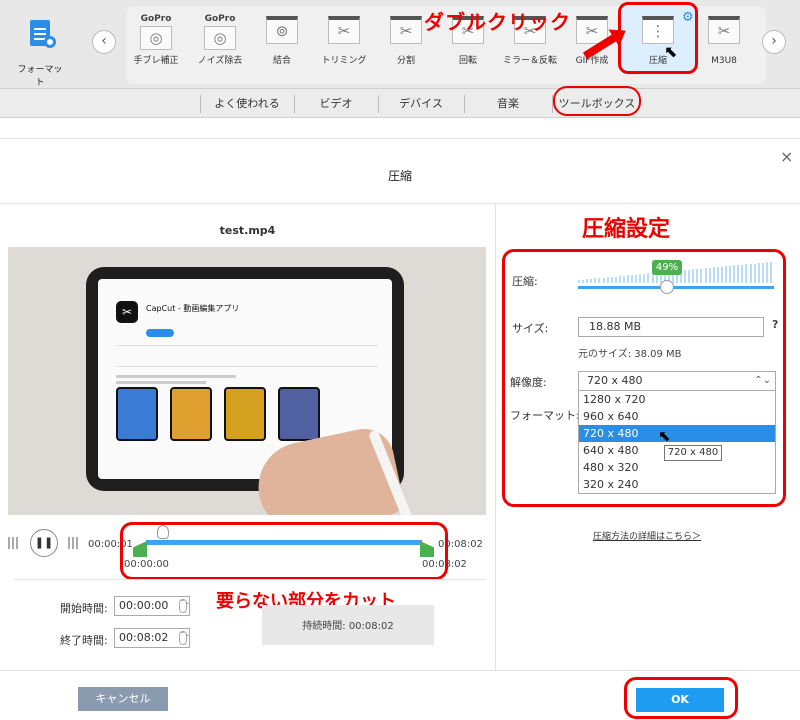 This screenshot has height=720, width=800. Describe the element at coordinates (508, 103) in the screenshot. I see `tab-music: 音楽` at that location.